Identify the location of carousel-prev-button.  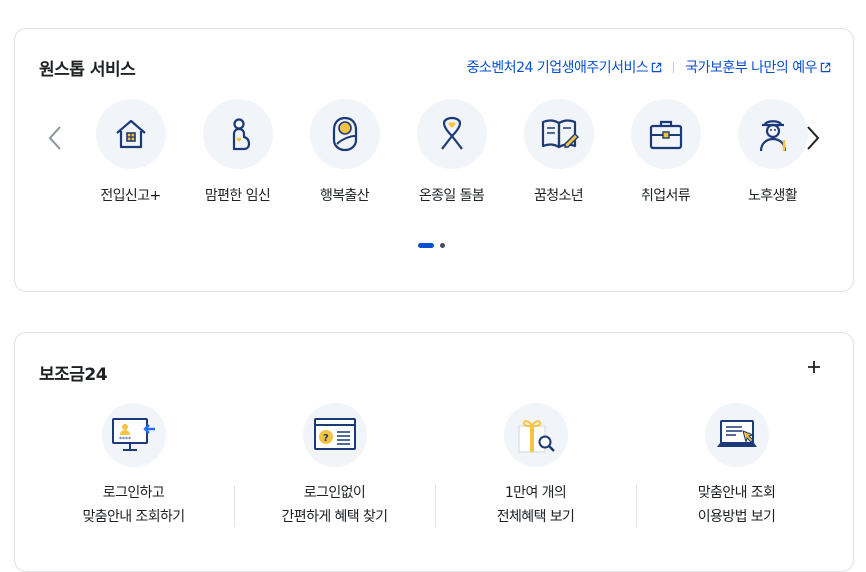
(55, 138).